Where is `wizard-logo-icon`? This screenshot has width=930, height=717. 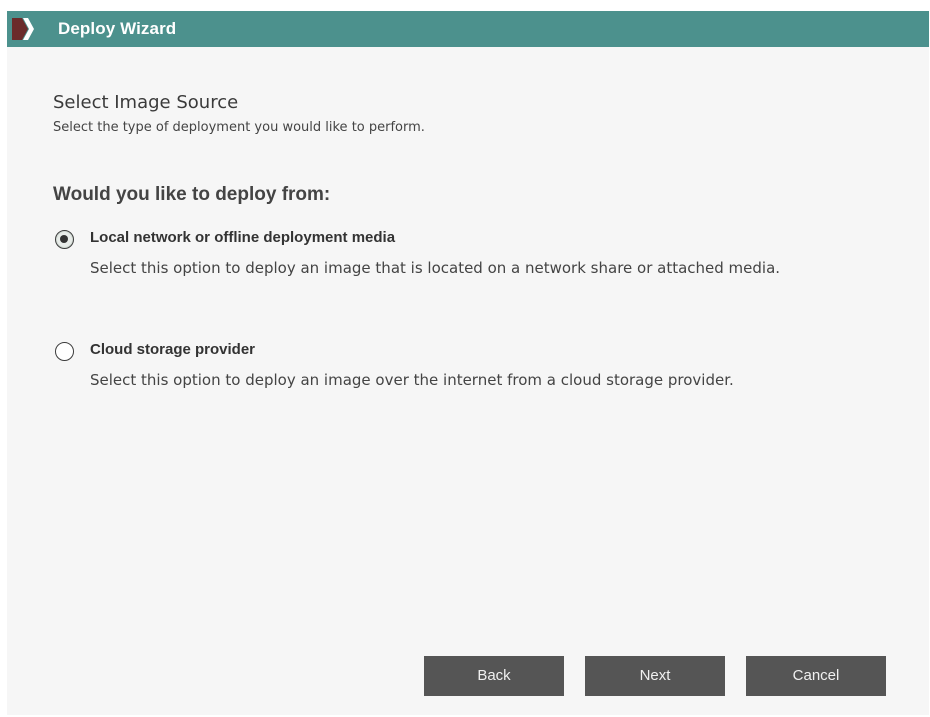 wizard-logo-icon is located at coordinates (23, 29).